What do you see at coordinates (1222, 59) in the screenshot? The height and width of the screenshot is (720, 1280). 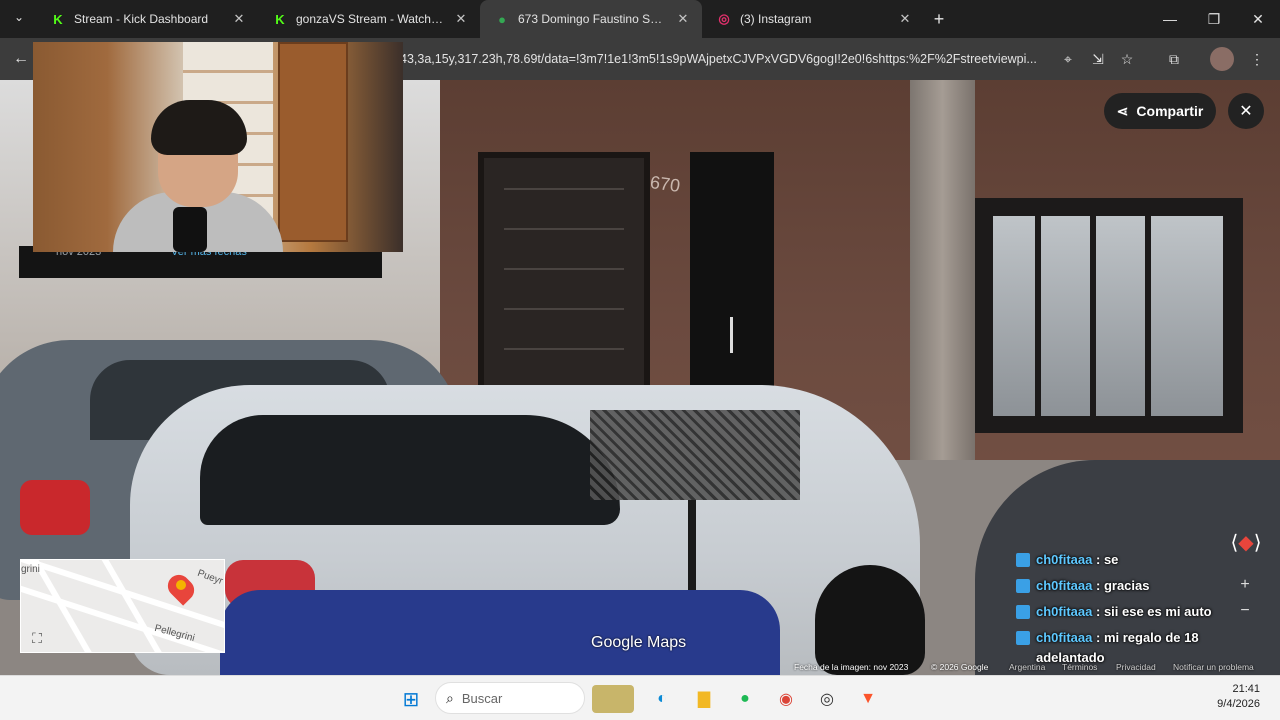 I see `profile-avatar` at bounding box center [1222, 59].